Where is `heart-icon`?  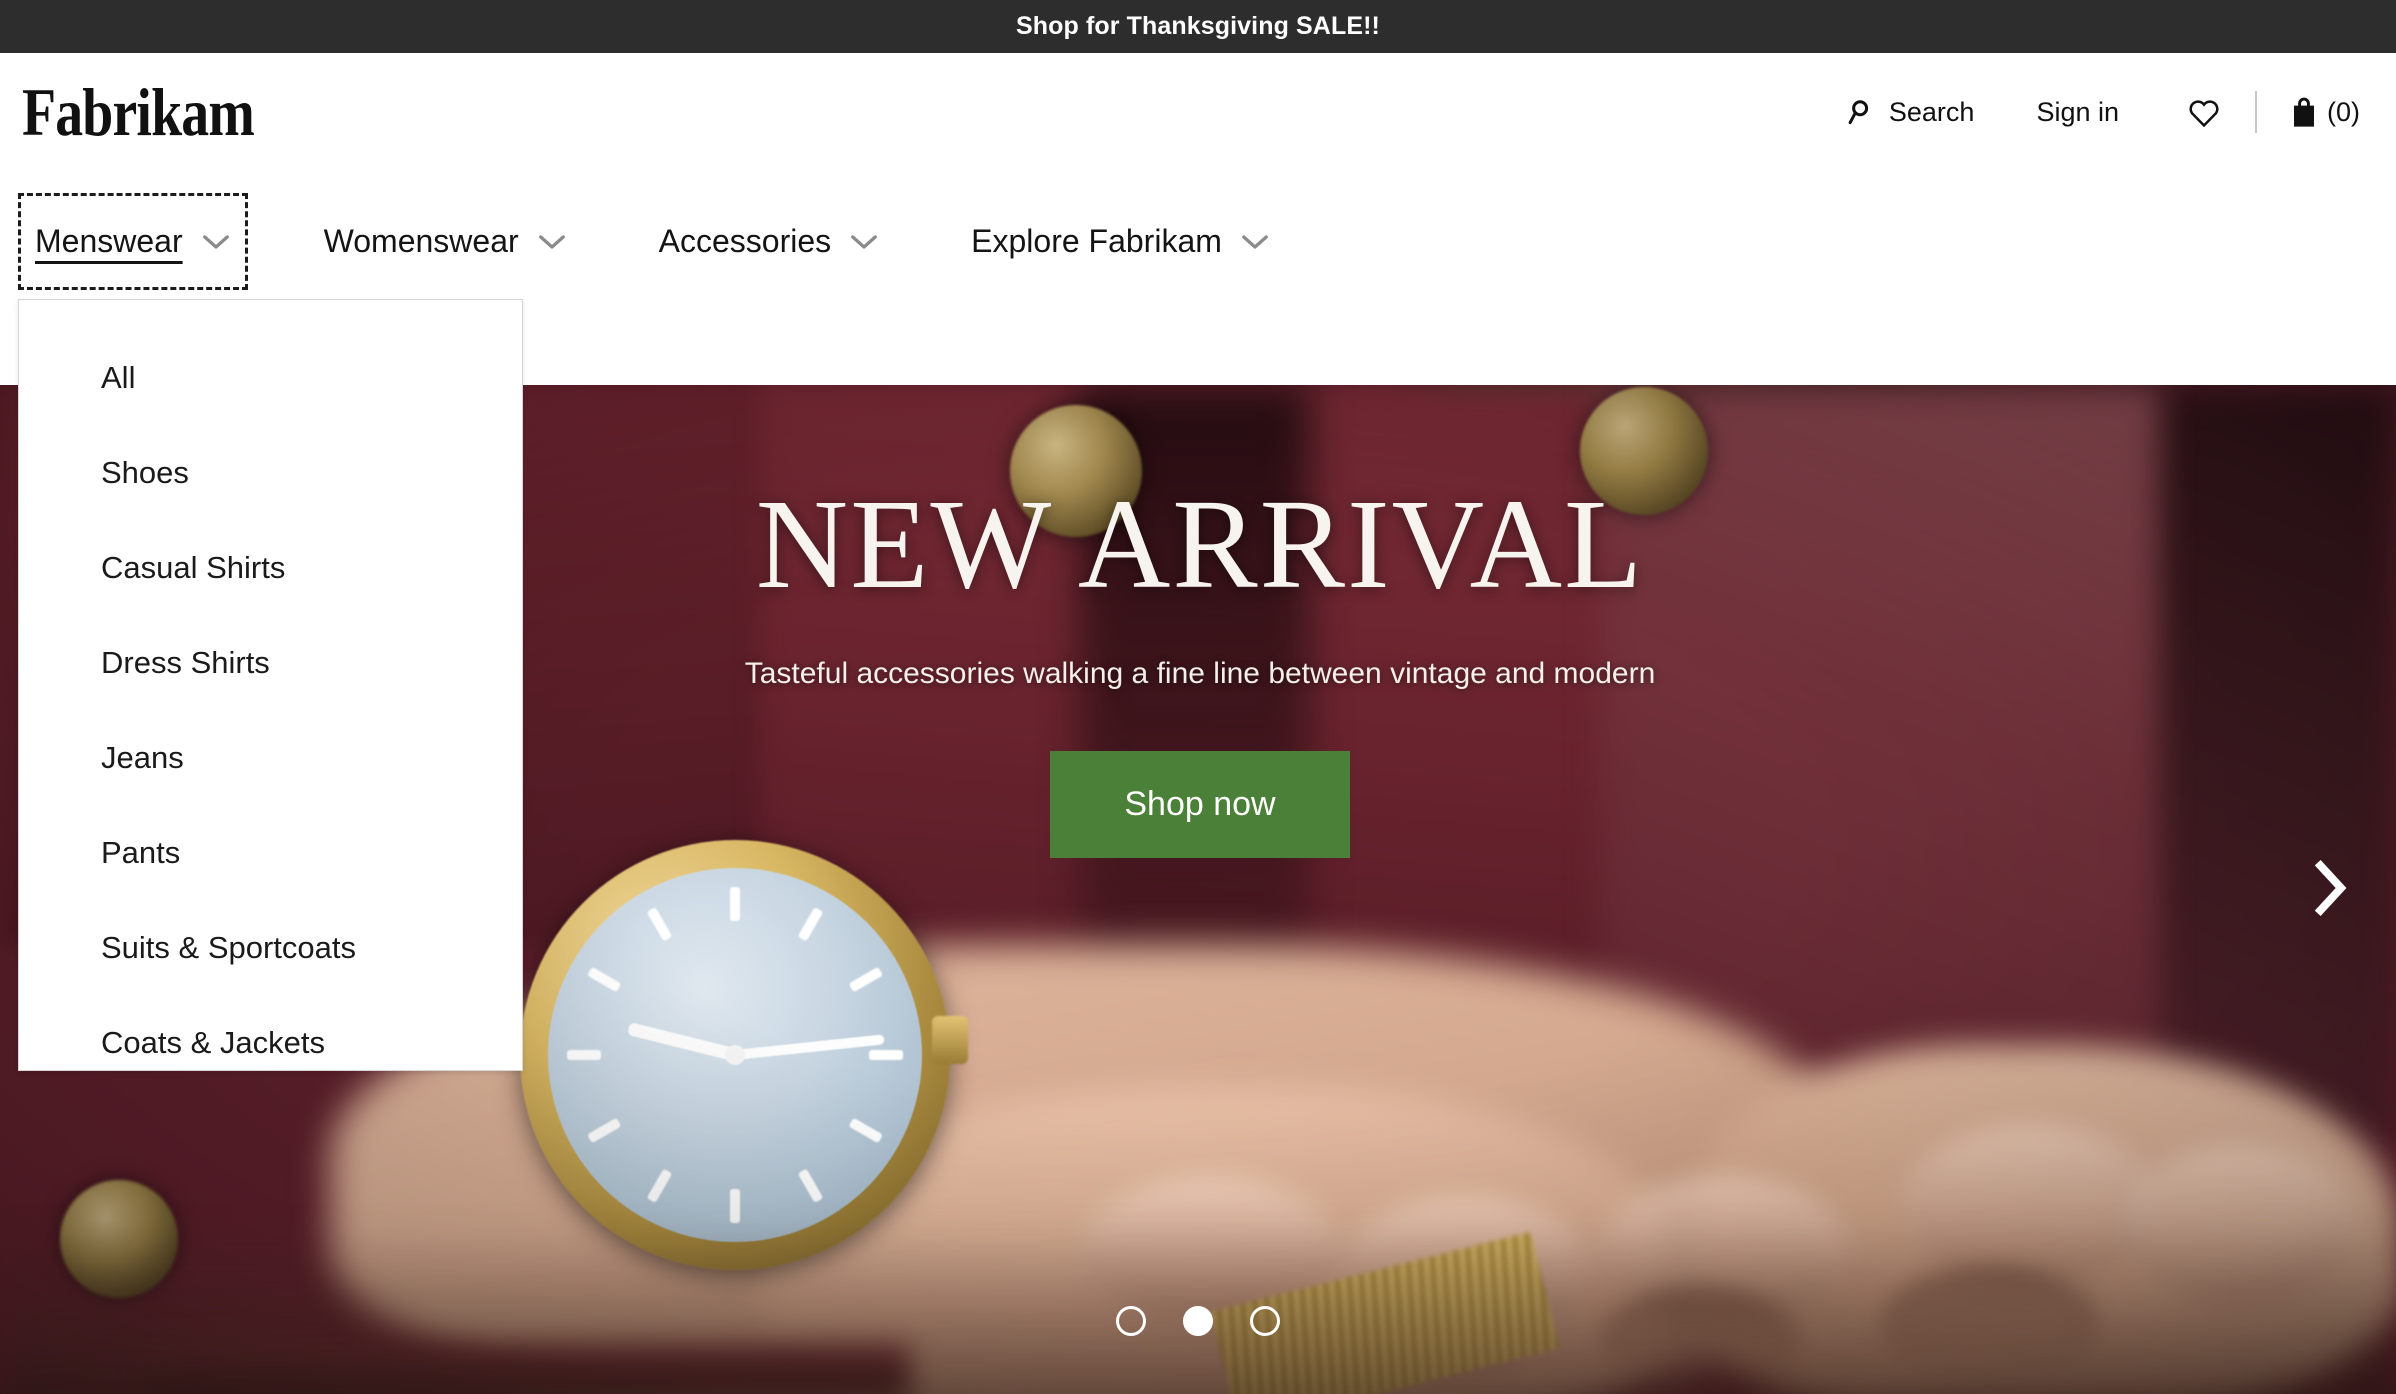 heart-icon is located at coordinates (2204, 112).